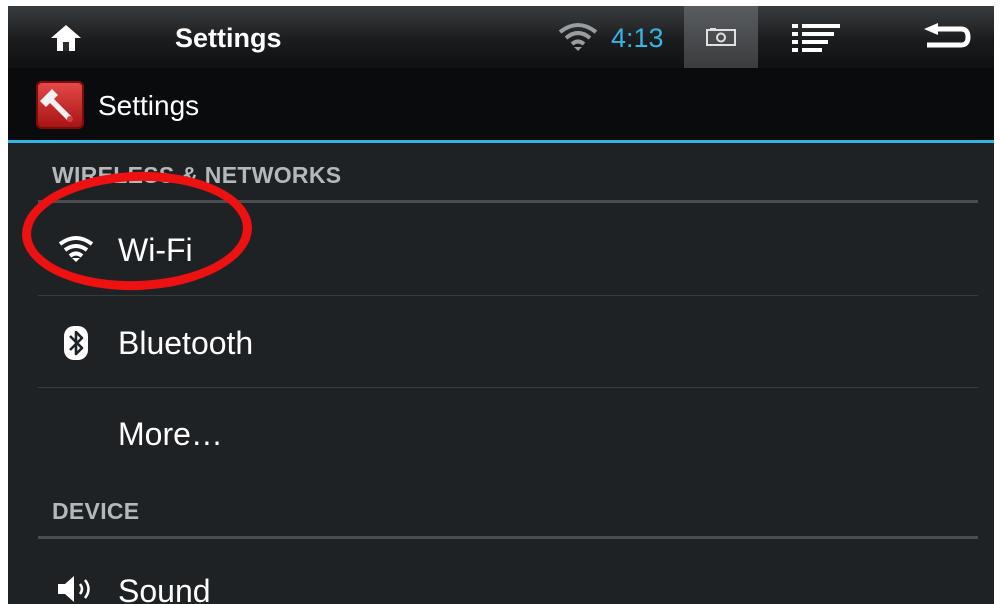  I want to click on speaker-icon, so click(76, 586).